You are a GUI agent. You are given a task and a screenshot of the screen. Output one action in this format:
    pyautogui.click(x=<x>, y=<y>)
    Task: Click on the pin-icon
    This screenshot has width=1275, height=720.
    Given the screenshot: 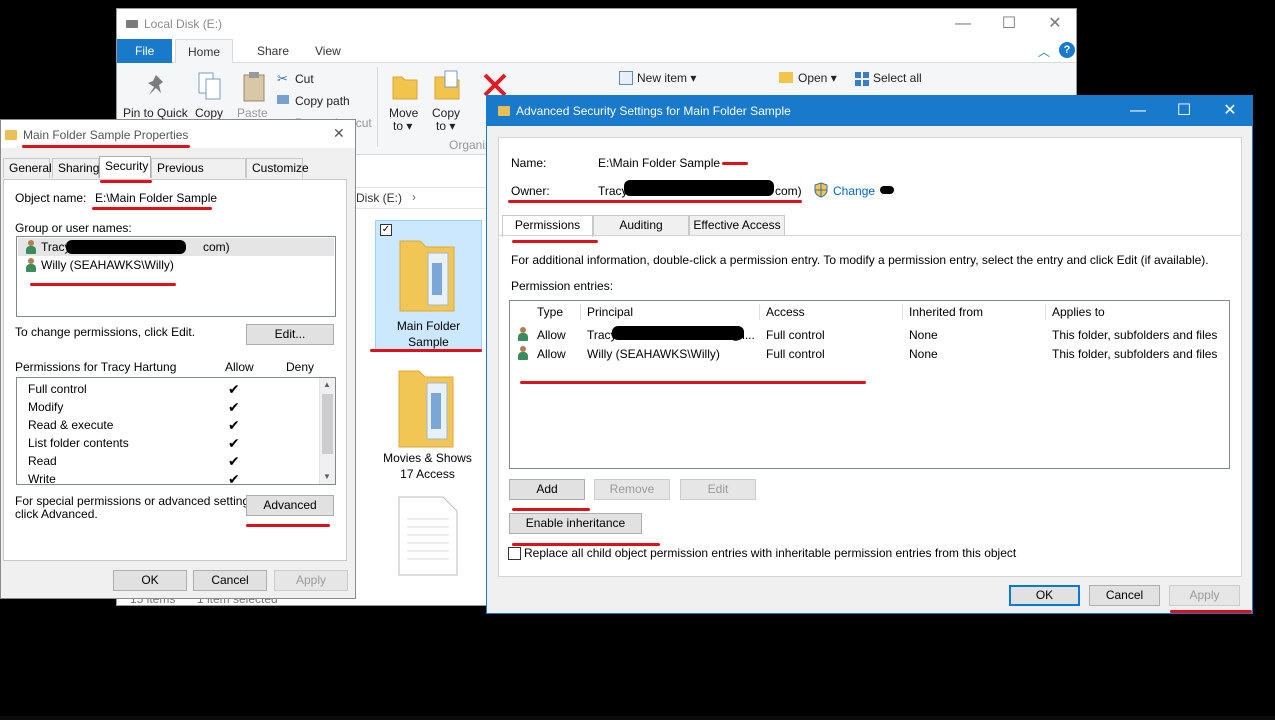 What is the action you would take?
    pyautogui.click(x=155, y=85)
    